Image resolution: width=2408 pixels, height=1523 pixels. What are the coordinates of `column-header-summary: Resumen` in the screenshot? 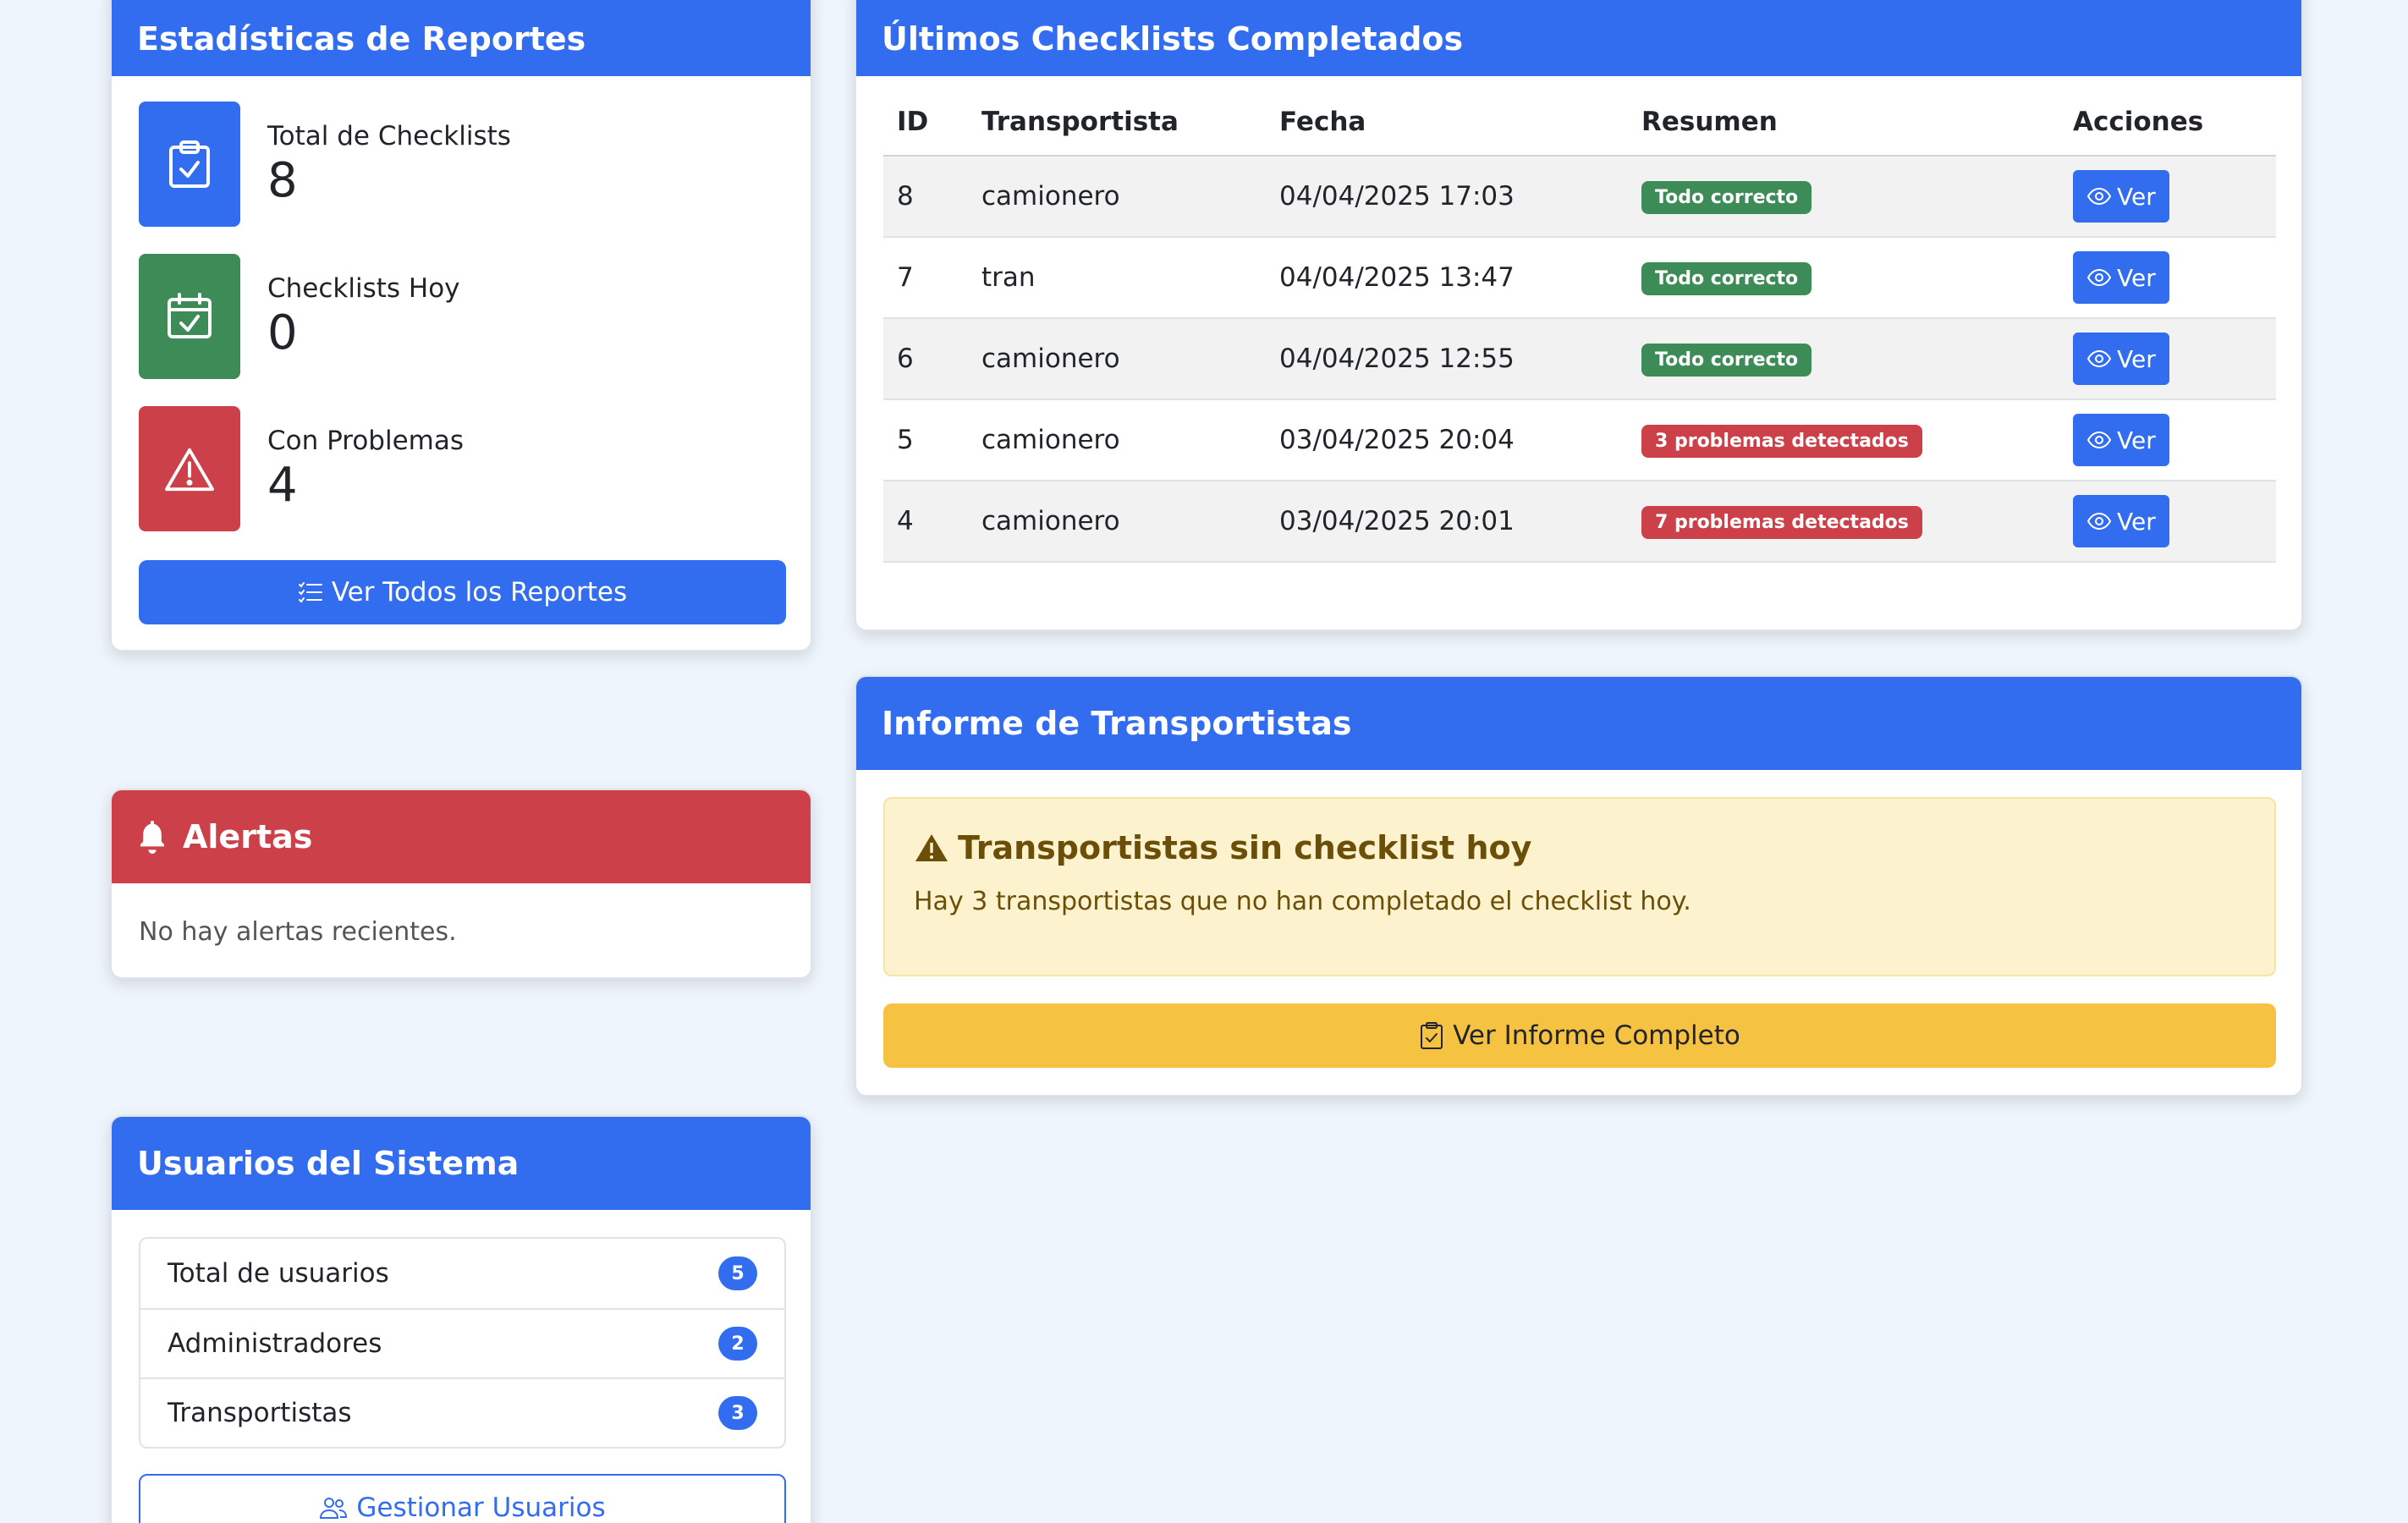 It's located at (1843, 123).